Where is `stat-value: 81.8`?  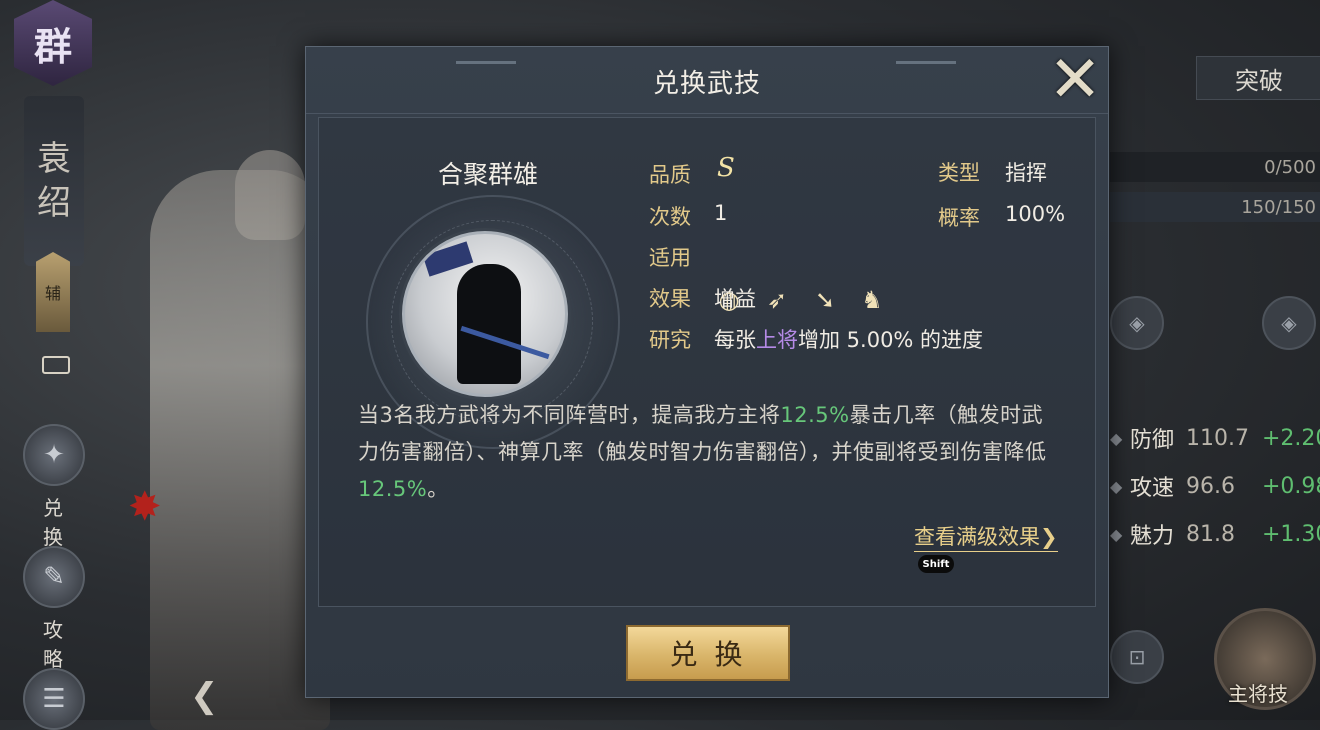 stat-value: 81.8 is located at coordinates (1210, 534).